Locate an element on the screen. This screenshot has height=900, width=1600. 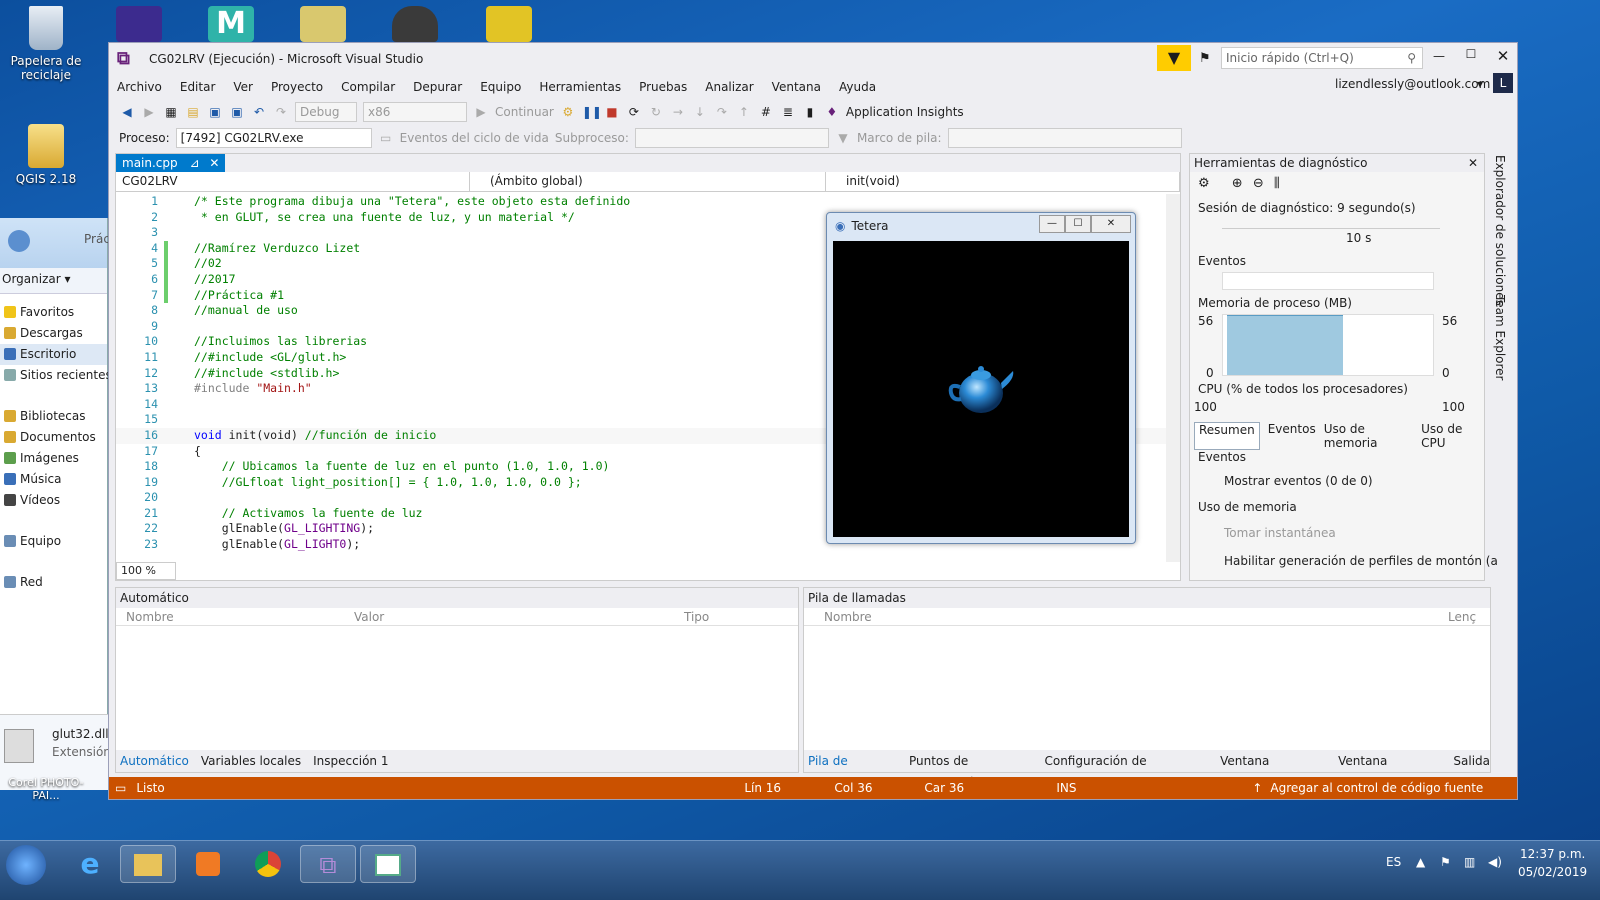
back-icon: ◀ is located at coordinates (127, 112).